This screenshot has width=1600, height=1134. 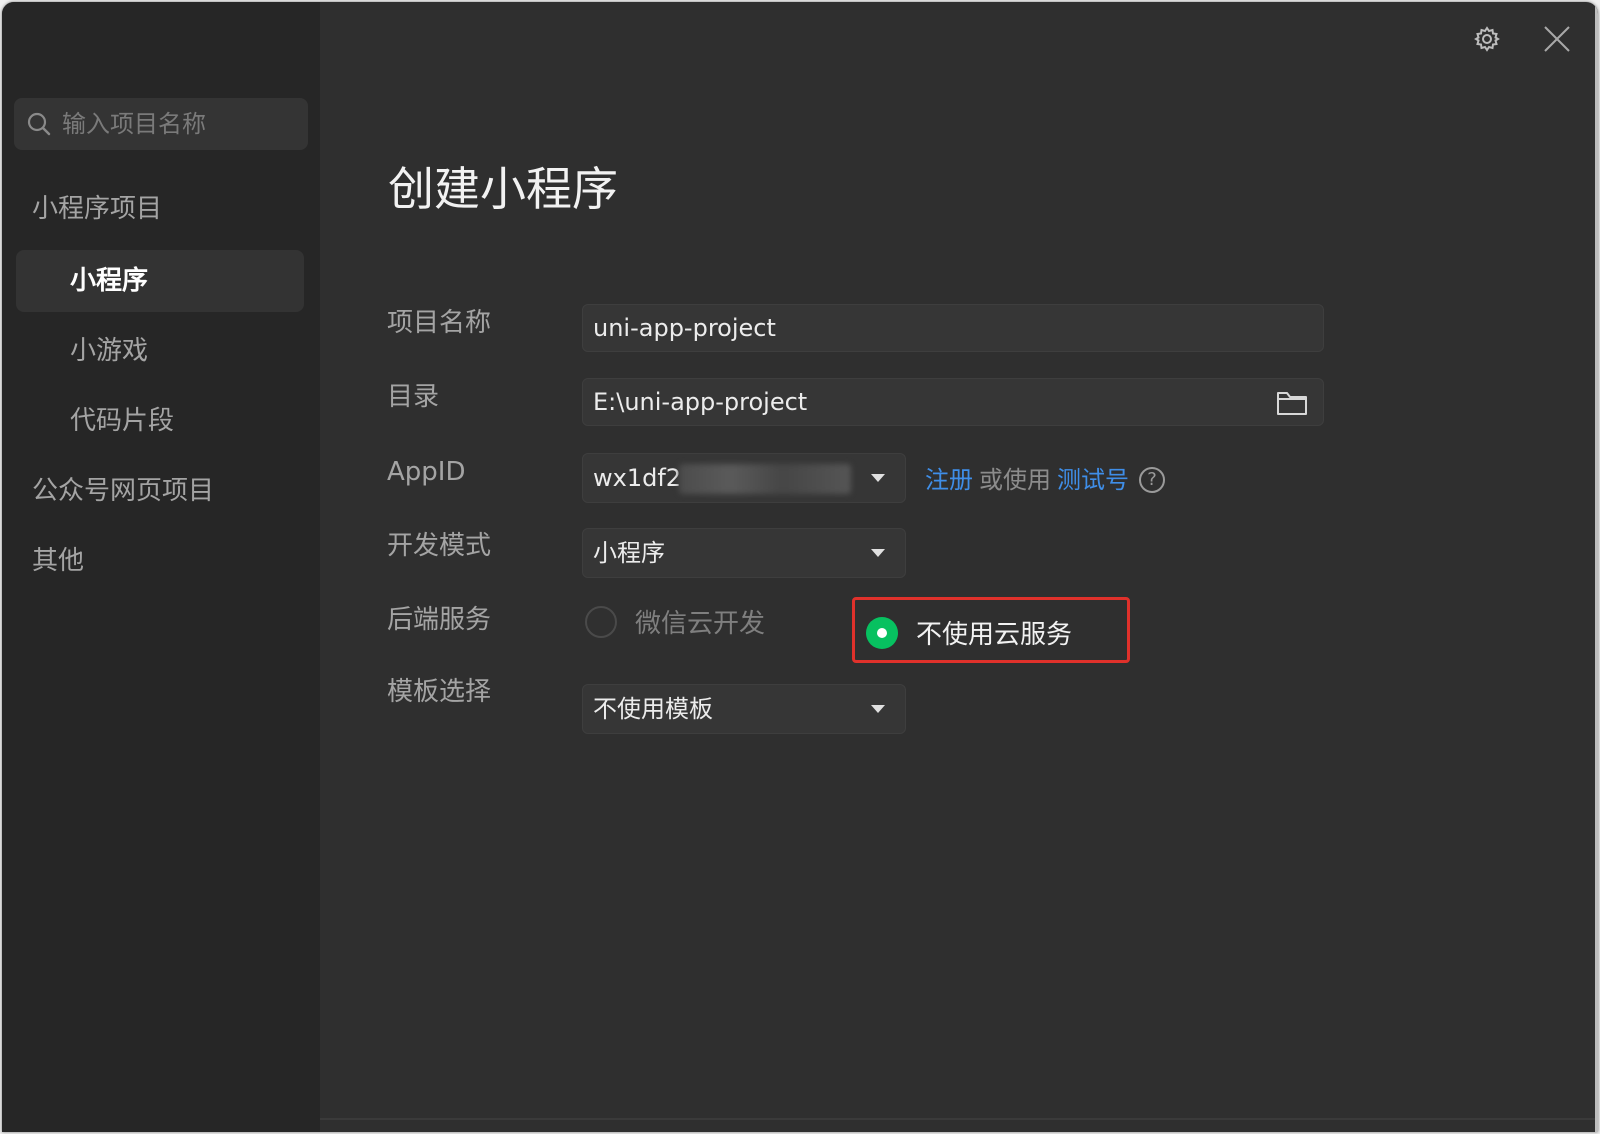 What do you see at coordinates (1015, 480) in the screenshot?
I see `or-use-text: 或使用` at bounding box center [1015, 480].